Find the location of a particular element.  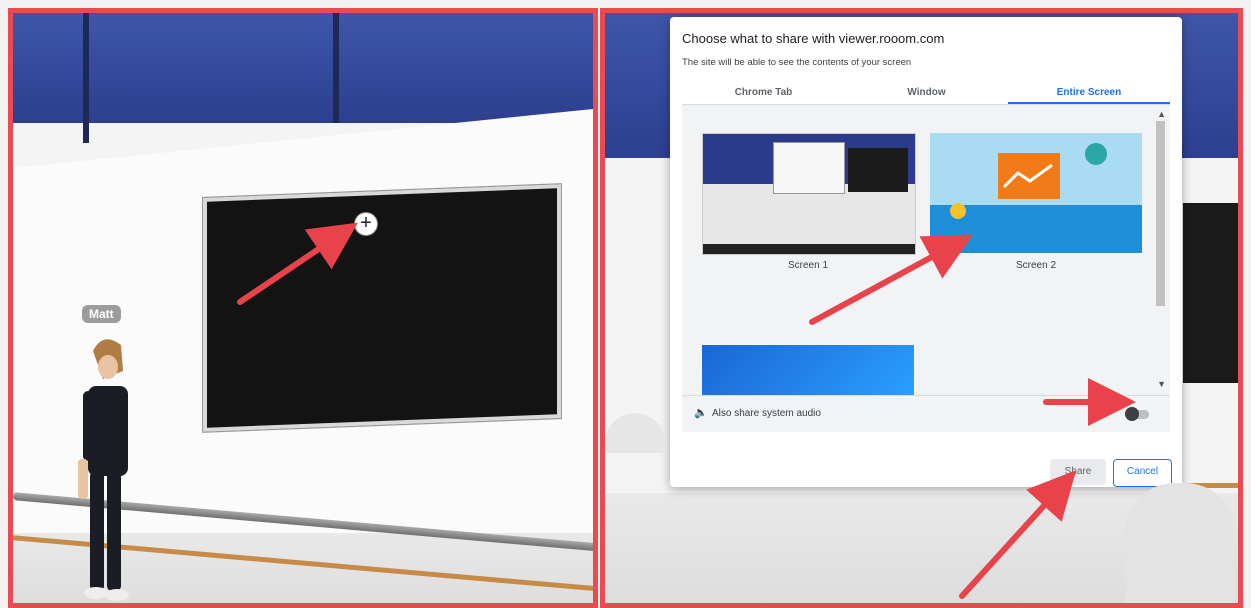

tab-window: Window is located at coordinates (926, 94).